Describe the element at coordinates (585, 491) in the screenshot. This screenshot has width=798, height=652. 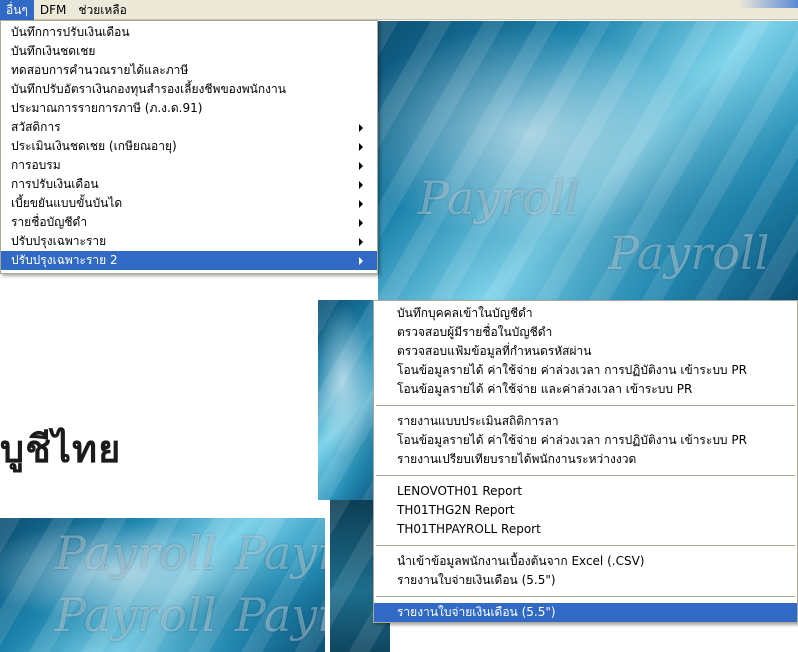
I see `submenu-item: LENOVOTH01 Report` at that location.